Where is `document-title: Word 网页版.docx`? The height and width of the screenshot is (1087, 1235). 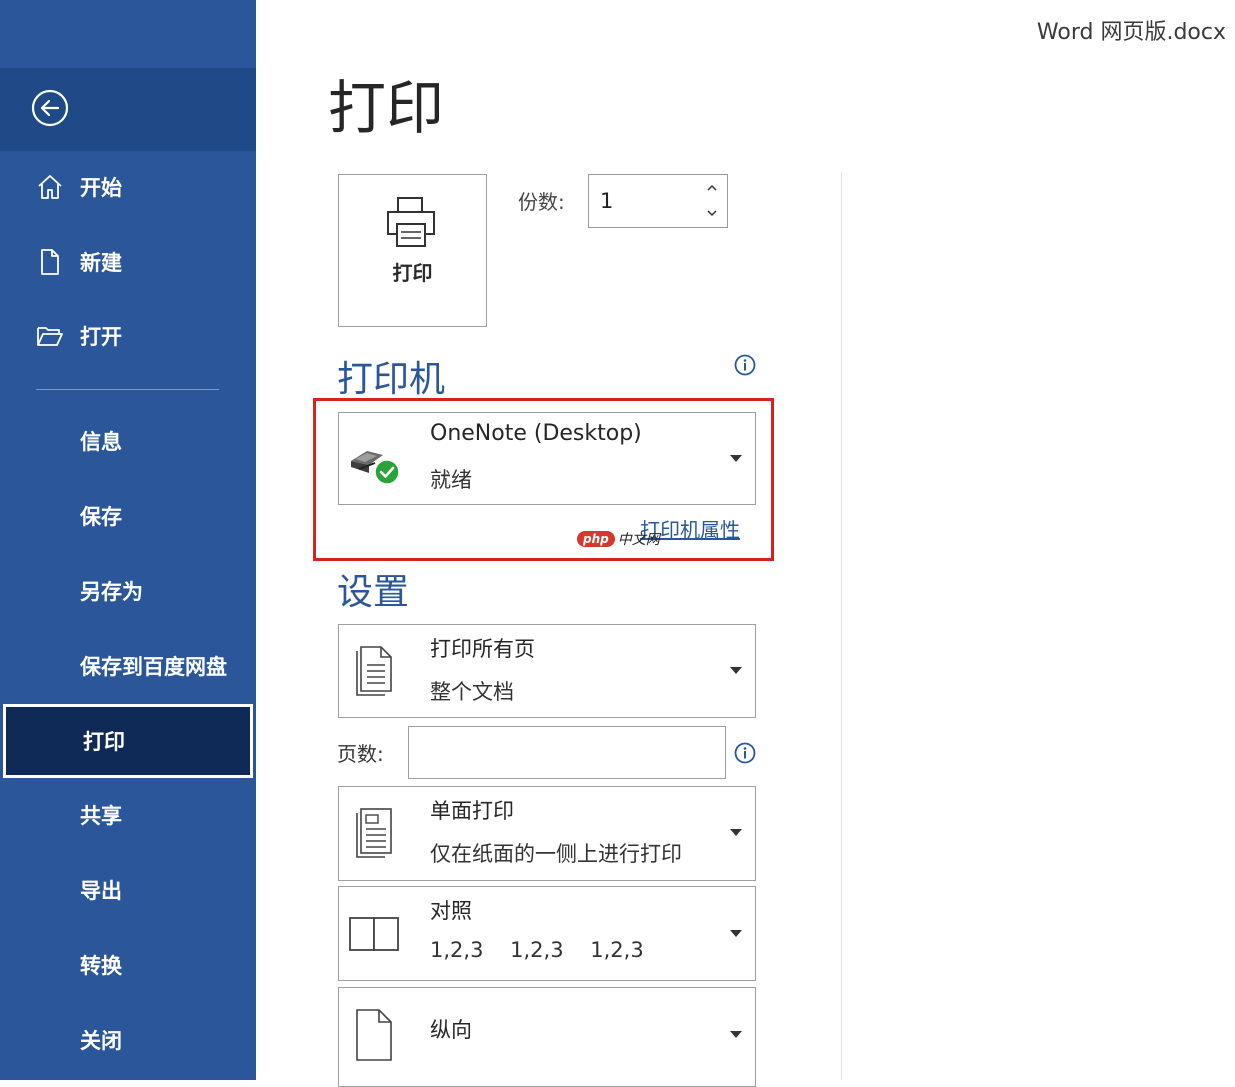 document-title: Word 网页版.docx is located at coordinates (1131, 32).